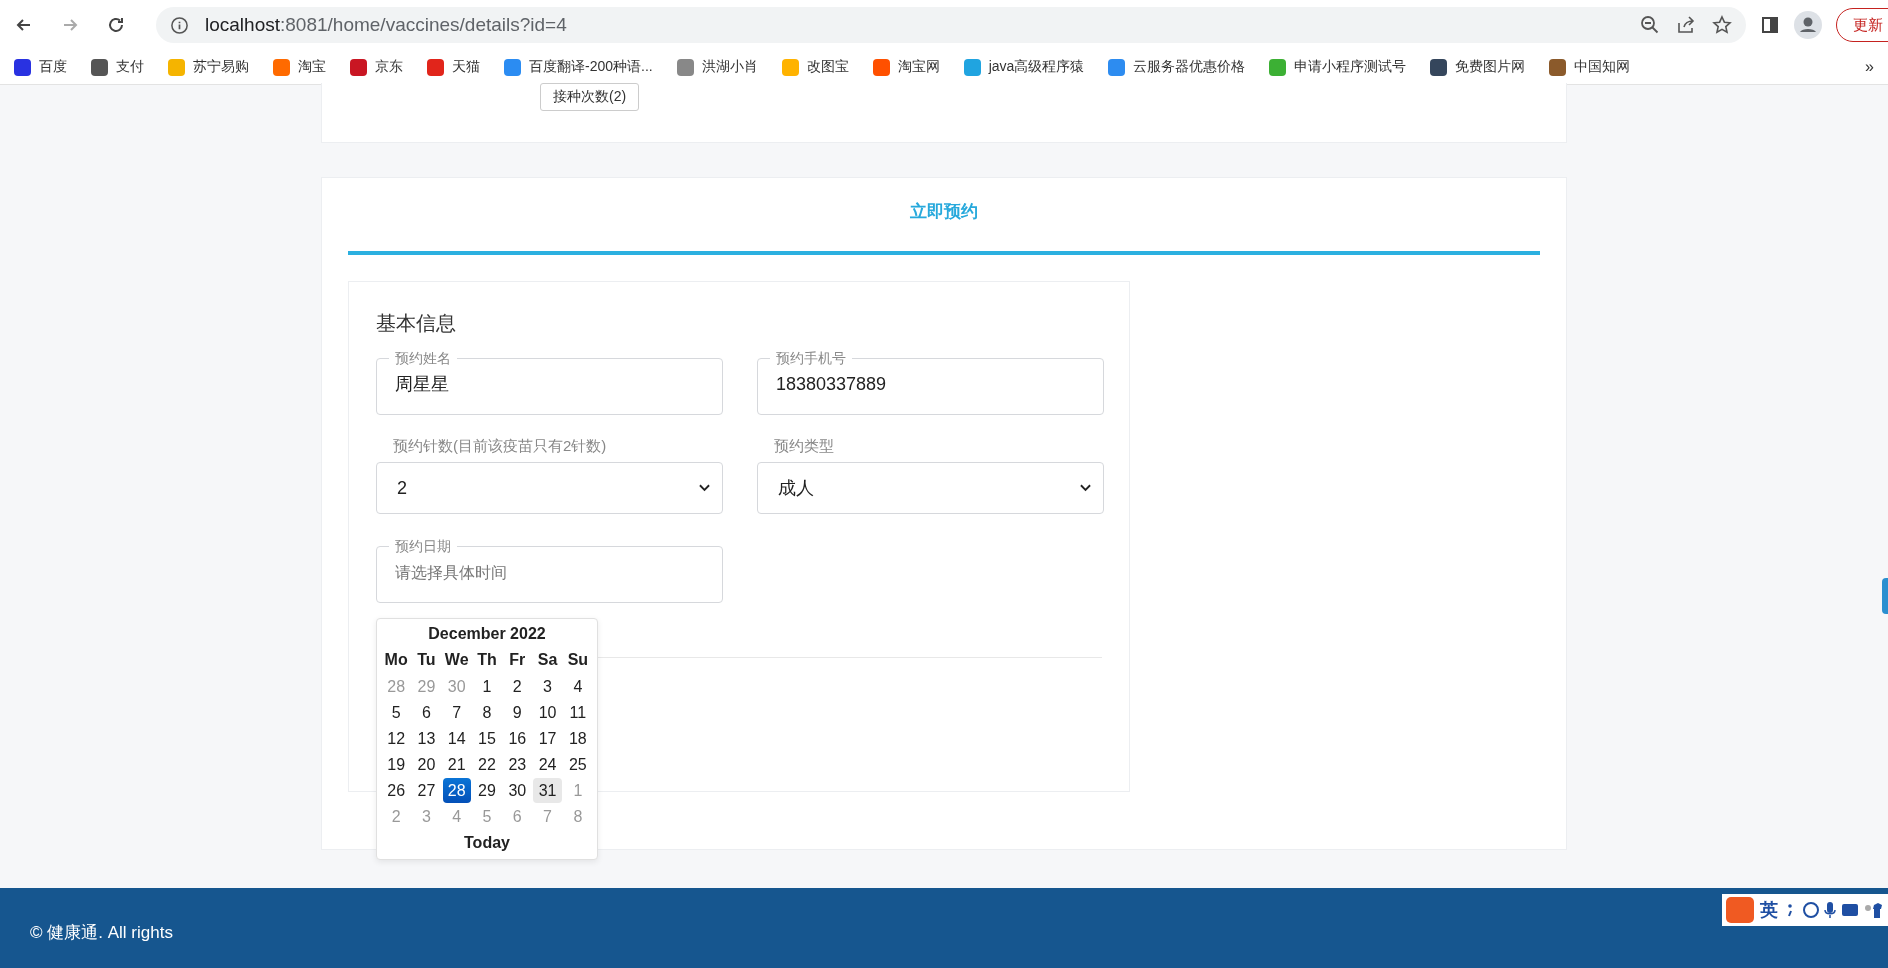 This screenshot has width=1888, height=968. What do you see at coordinates (487, 764) in the screenshot?
I see `day-cell: 22` at bounding box center [487, 764].